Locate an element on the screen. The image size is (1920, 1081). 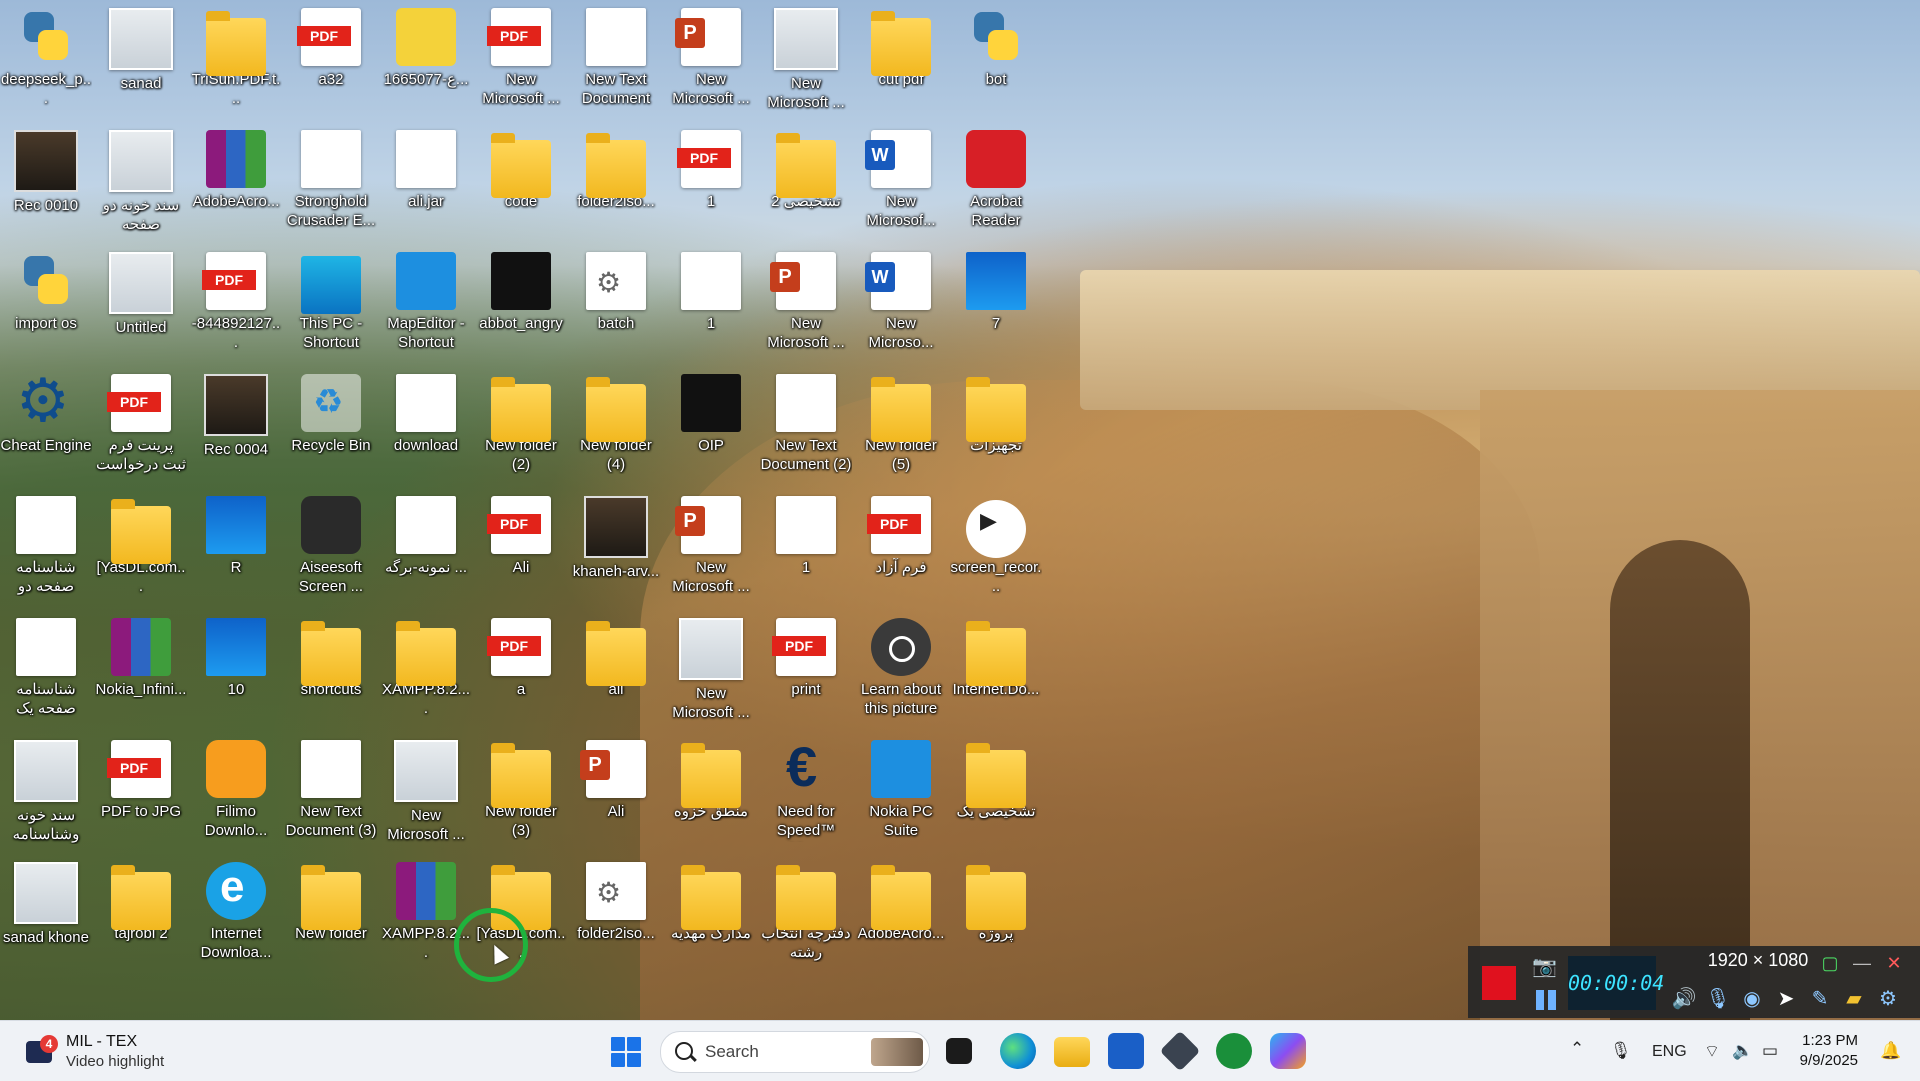
desktop-icon: code is located at coordinates (521, 167).